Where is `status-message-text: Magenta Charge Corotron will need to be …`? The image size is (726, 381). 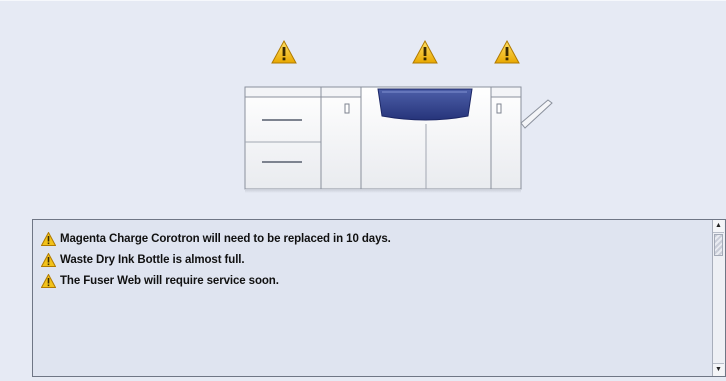
status-message-text: Magenta Charge Corotron will need to be … is located at coordinates (225, 238).